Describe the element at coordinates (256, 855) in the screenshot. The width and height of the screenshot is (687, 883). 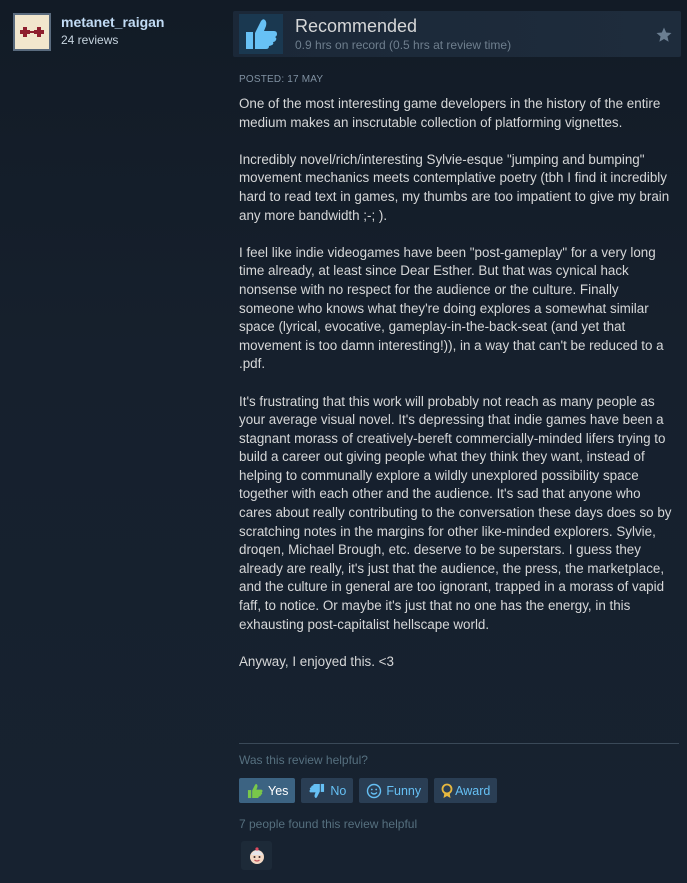
I see `award-emoji-icon` at that location.